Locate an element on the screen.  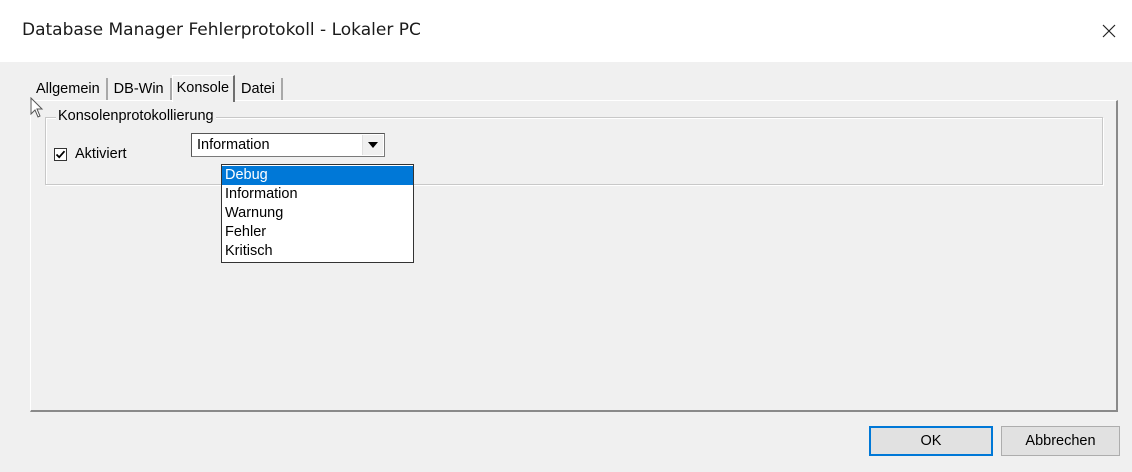
enabled-label: Aktiviert is located at coordinates (101, 154).